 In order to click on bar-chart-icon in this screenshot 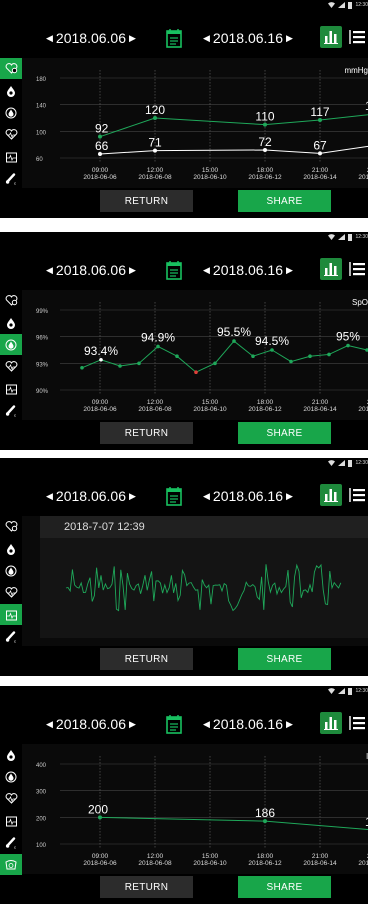, I will do `click(331, 495)`.